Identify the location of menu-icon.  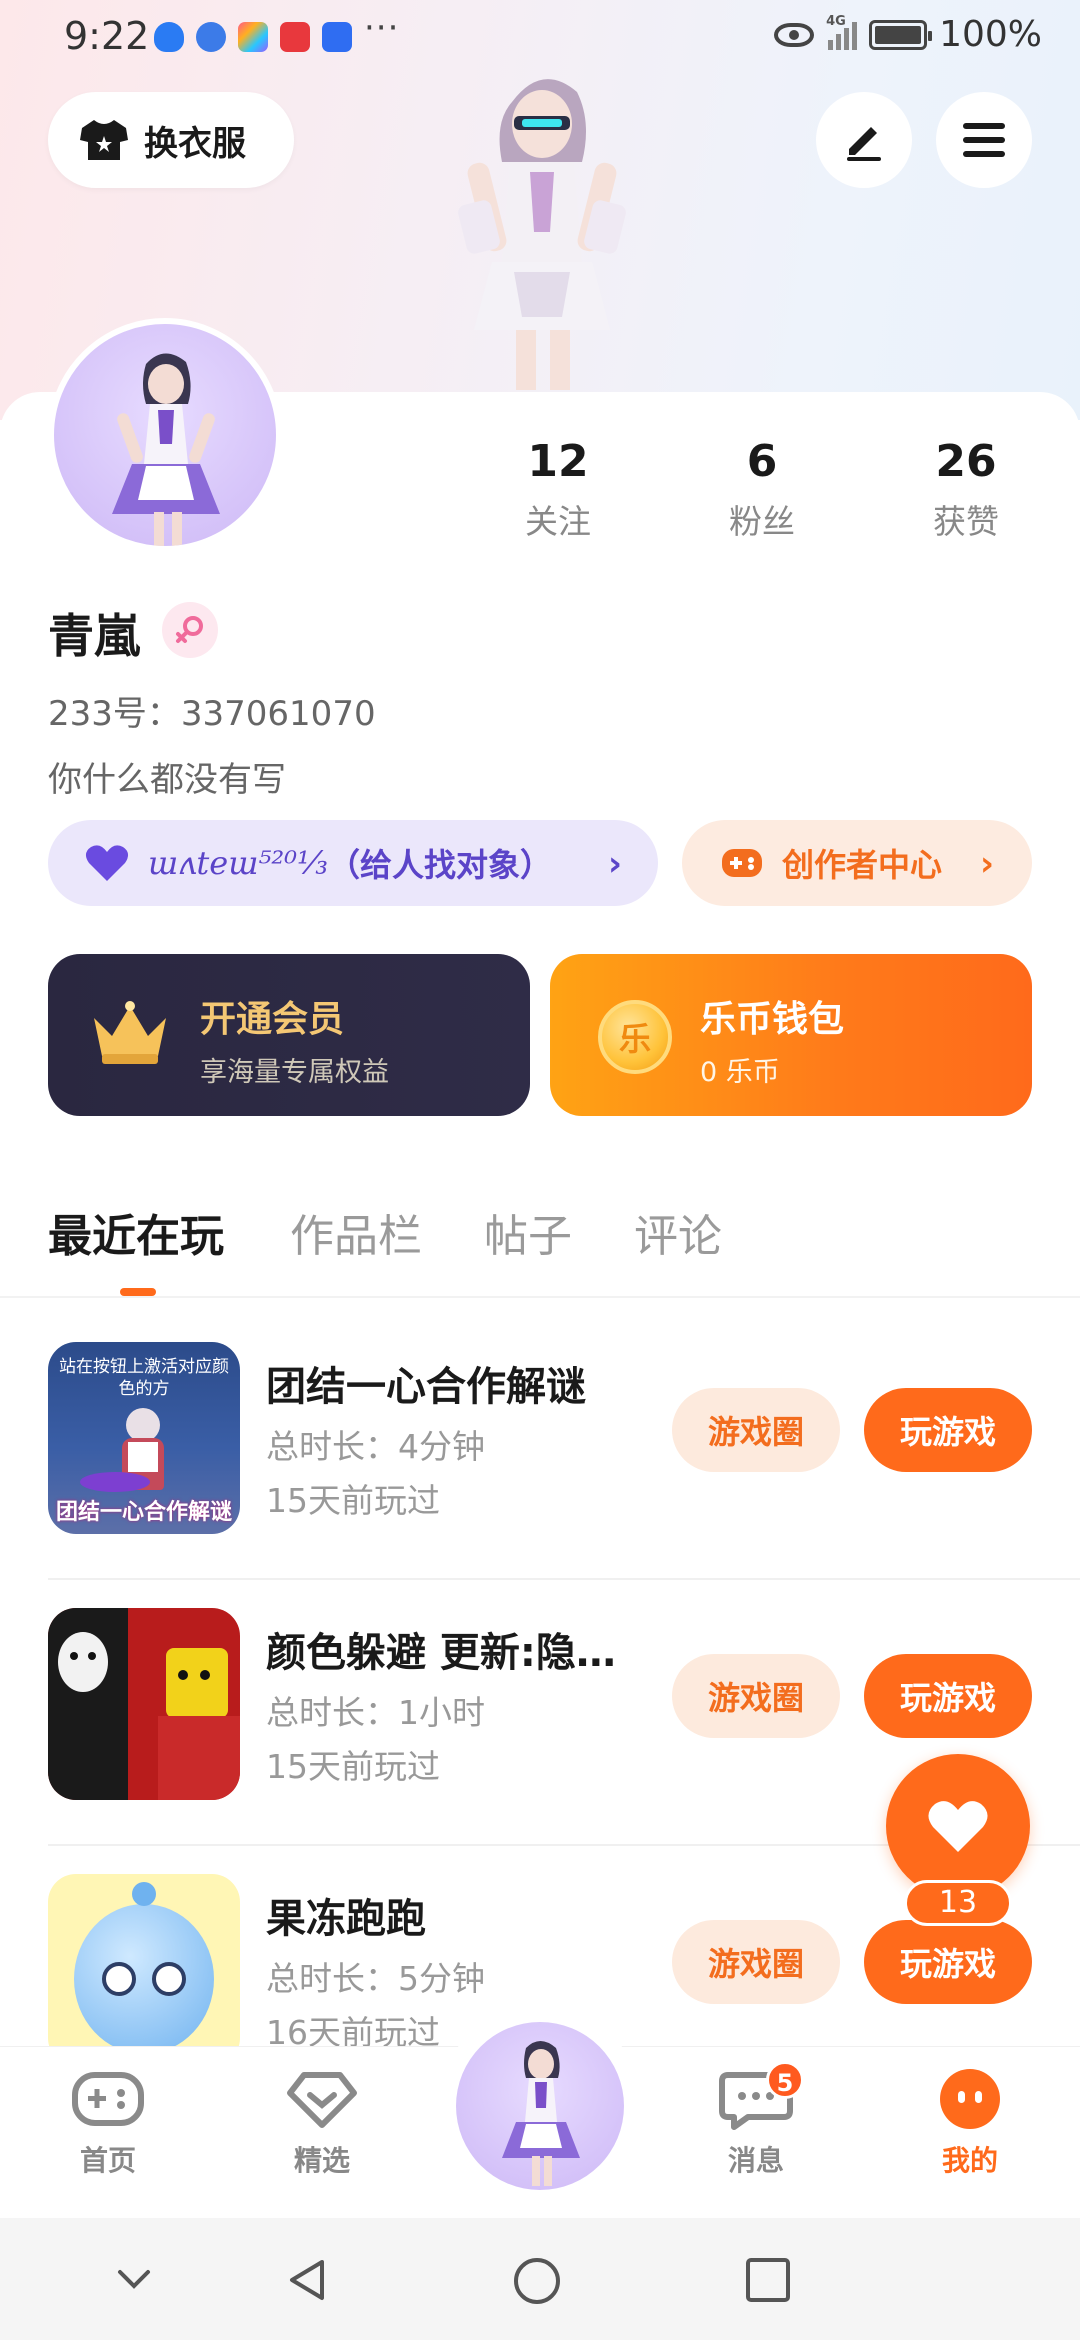
(984, 140).